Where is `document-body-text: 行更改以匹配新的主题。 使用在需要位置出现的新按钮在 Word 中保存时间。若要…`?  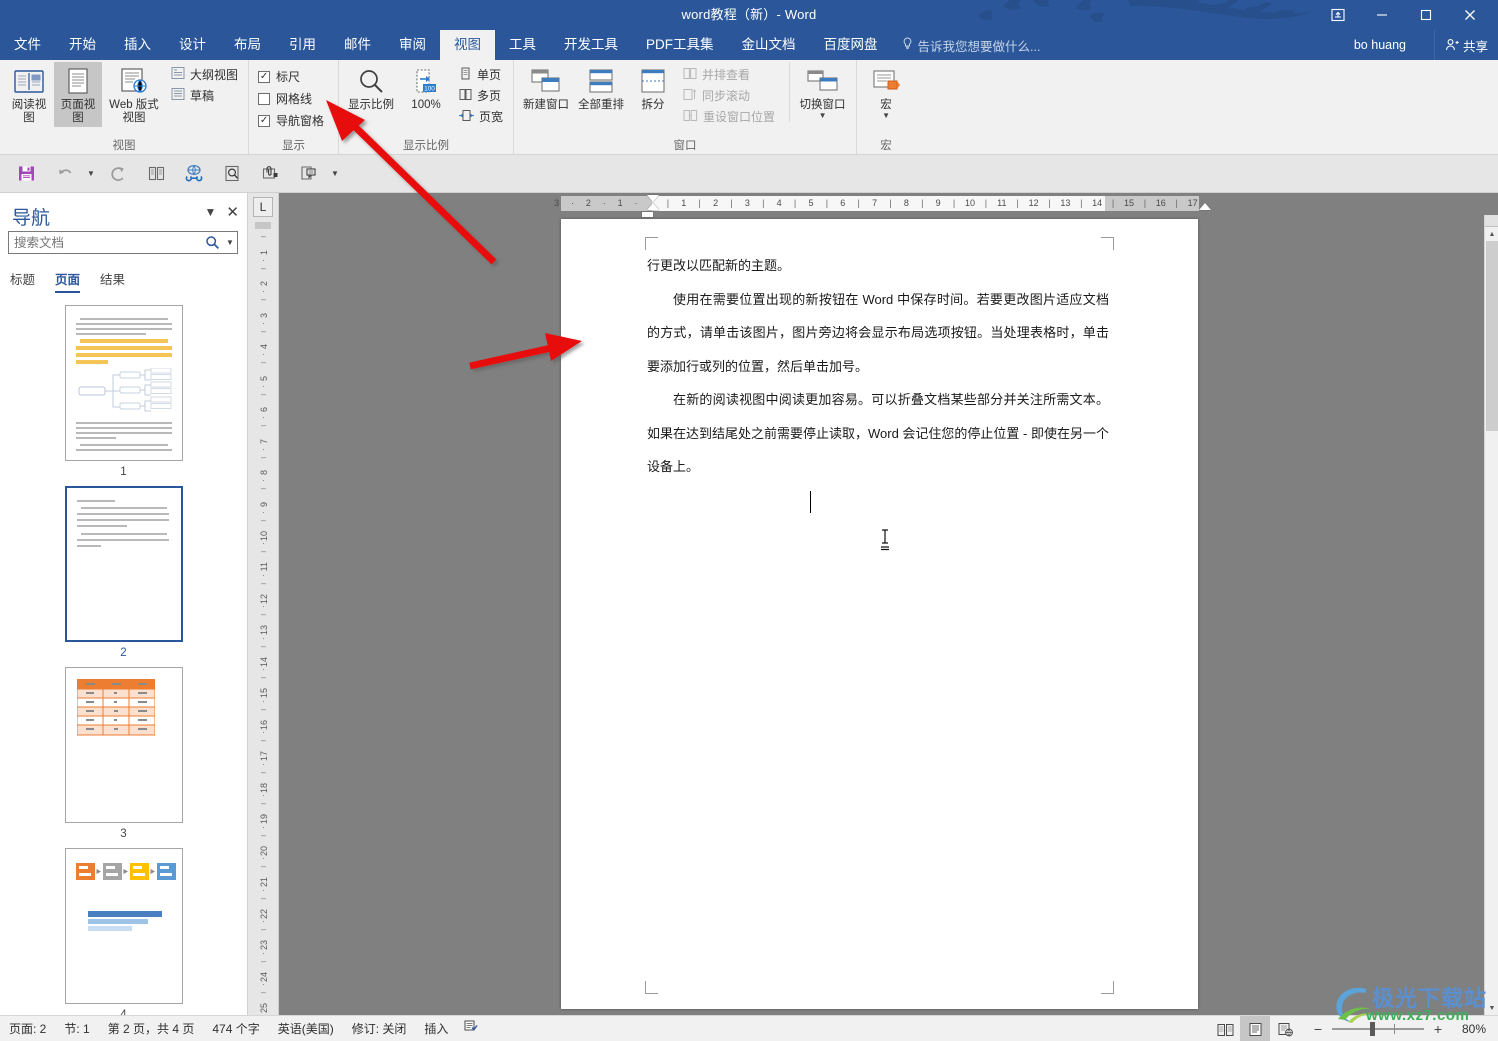
document-body-text: 行更改以匹配新的主题。 使用在需要位置出现的新按钮在 Word 中保存时间。若要… is located at coordinates (878, 366).